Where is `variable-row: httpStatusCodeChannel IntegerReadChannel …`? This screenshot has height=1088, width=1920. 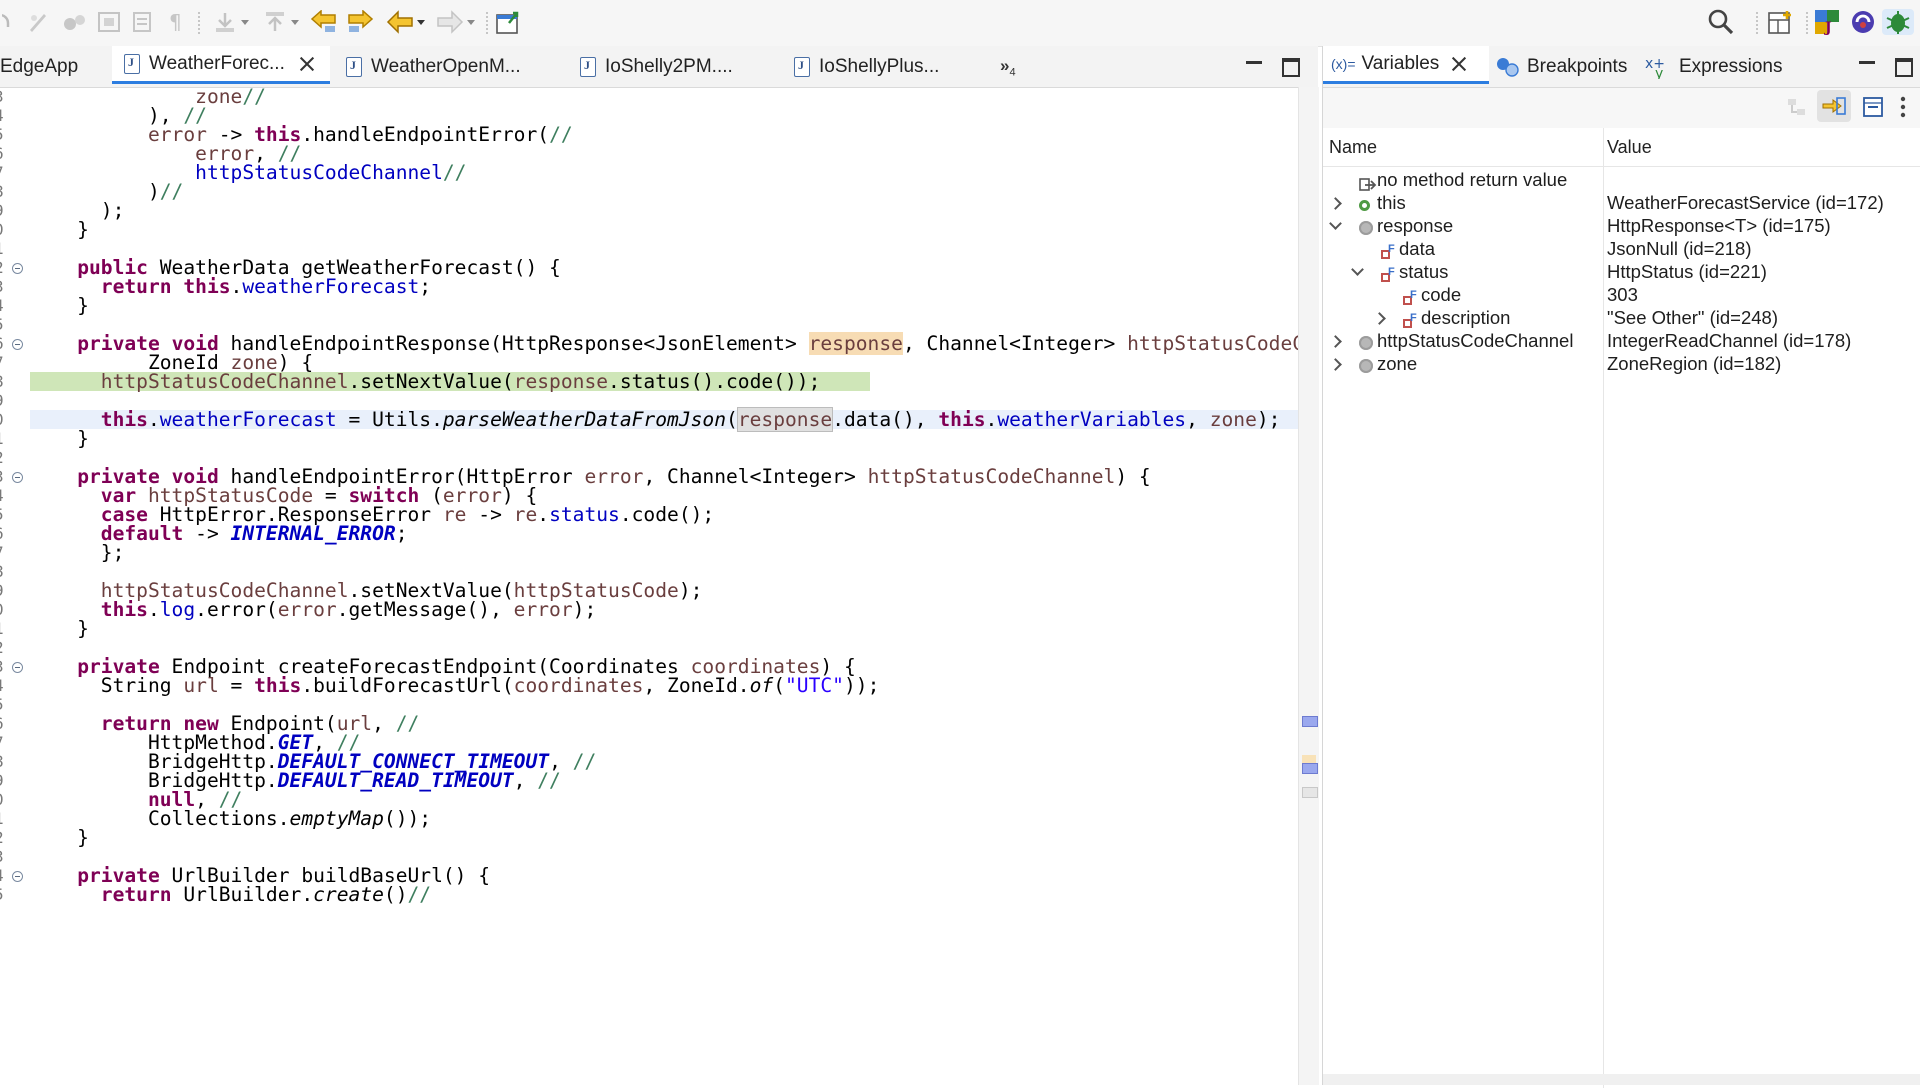 variable-row: httpStatusCodeChannel IntegerReadChannel … is located at coordinates (1621, 340).